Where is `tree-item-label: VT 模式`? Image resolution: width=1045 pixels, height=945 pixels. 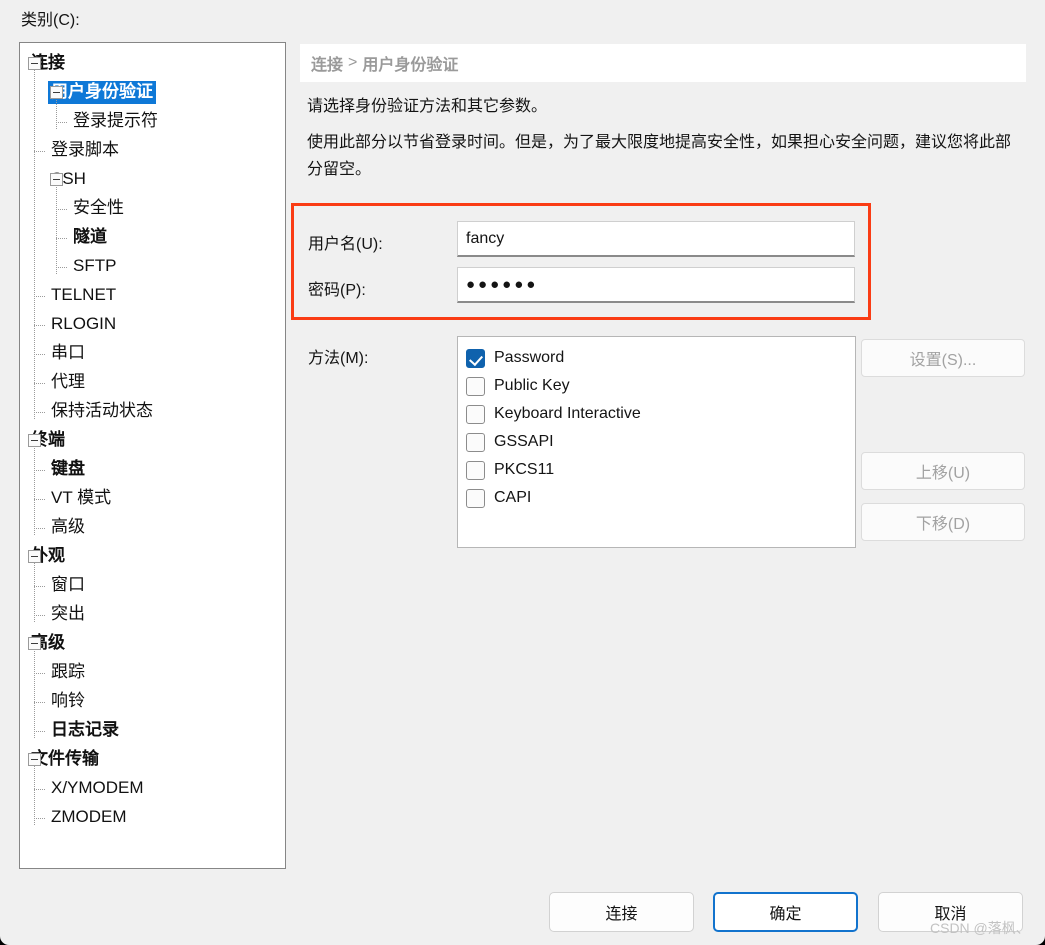
tree-item-label: VT 模式 is located at coordinates (81, 497).